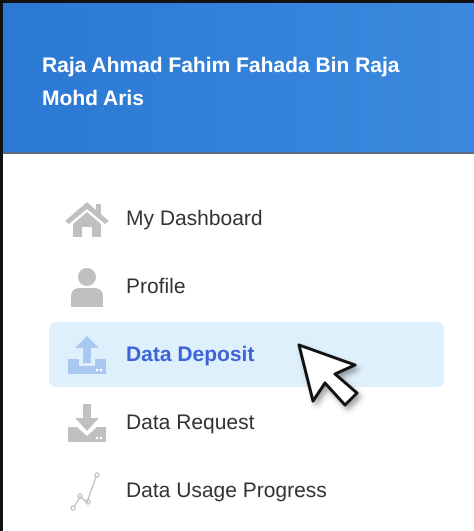  Describe the element at coordinates (246, 218) in the screenshot. I see `menu-item: My Dashboard` at that location.